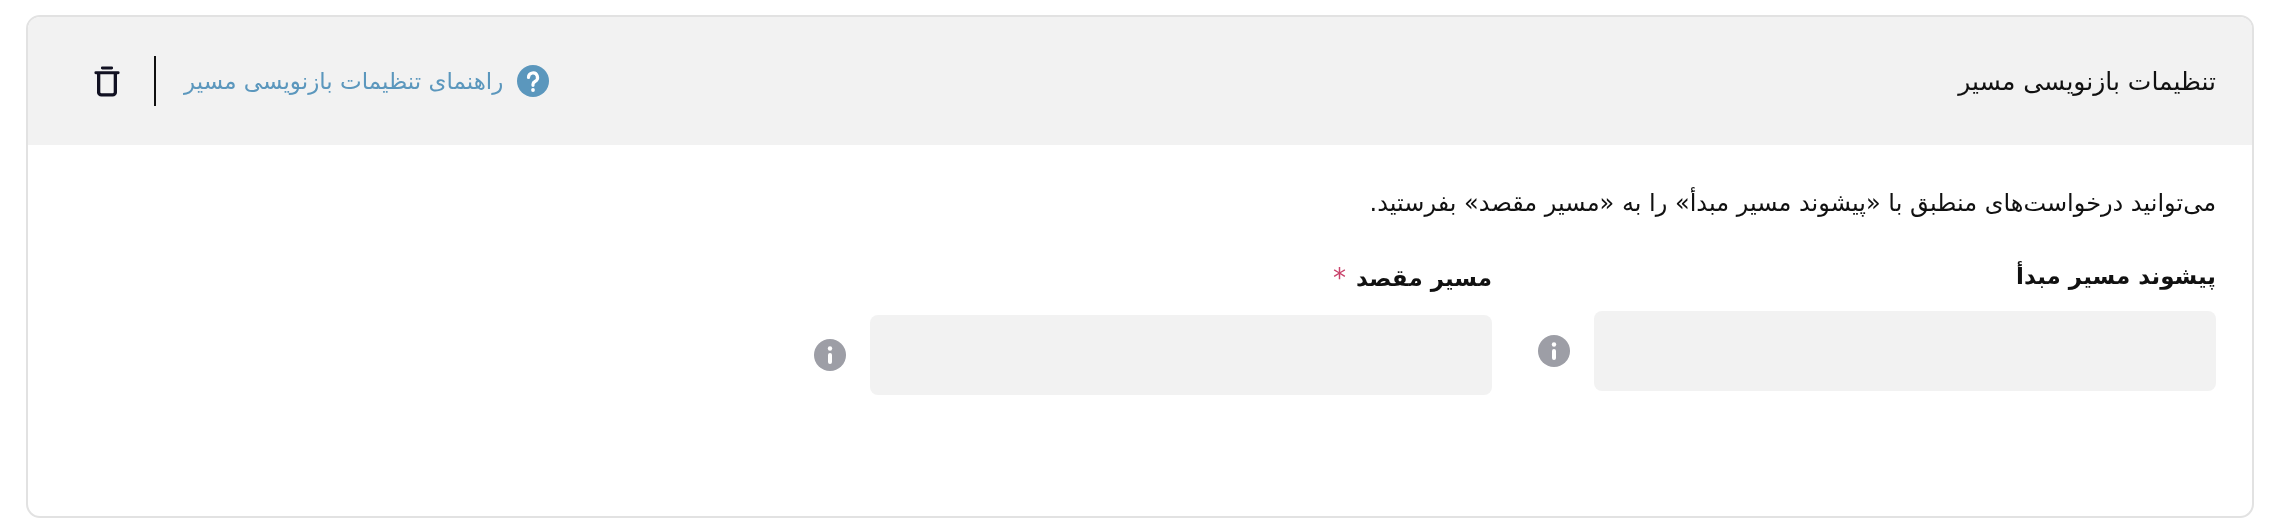 This screenshot has height=528, width=2280. Describe the element at coordinates (533, 81) in the screenshot. I see `help-icon` at that location.